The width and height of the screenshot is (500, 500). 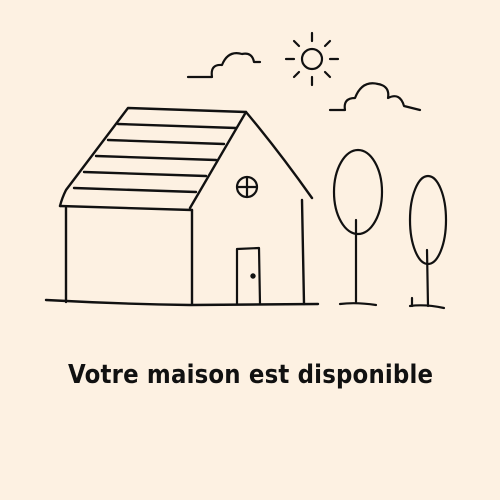 What do you see at coordinates (248, 276) in the screenshot?
I see `door-icon` at bounding box center [248, 276].